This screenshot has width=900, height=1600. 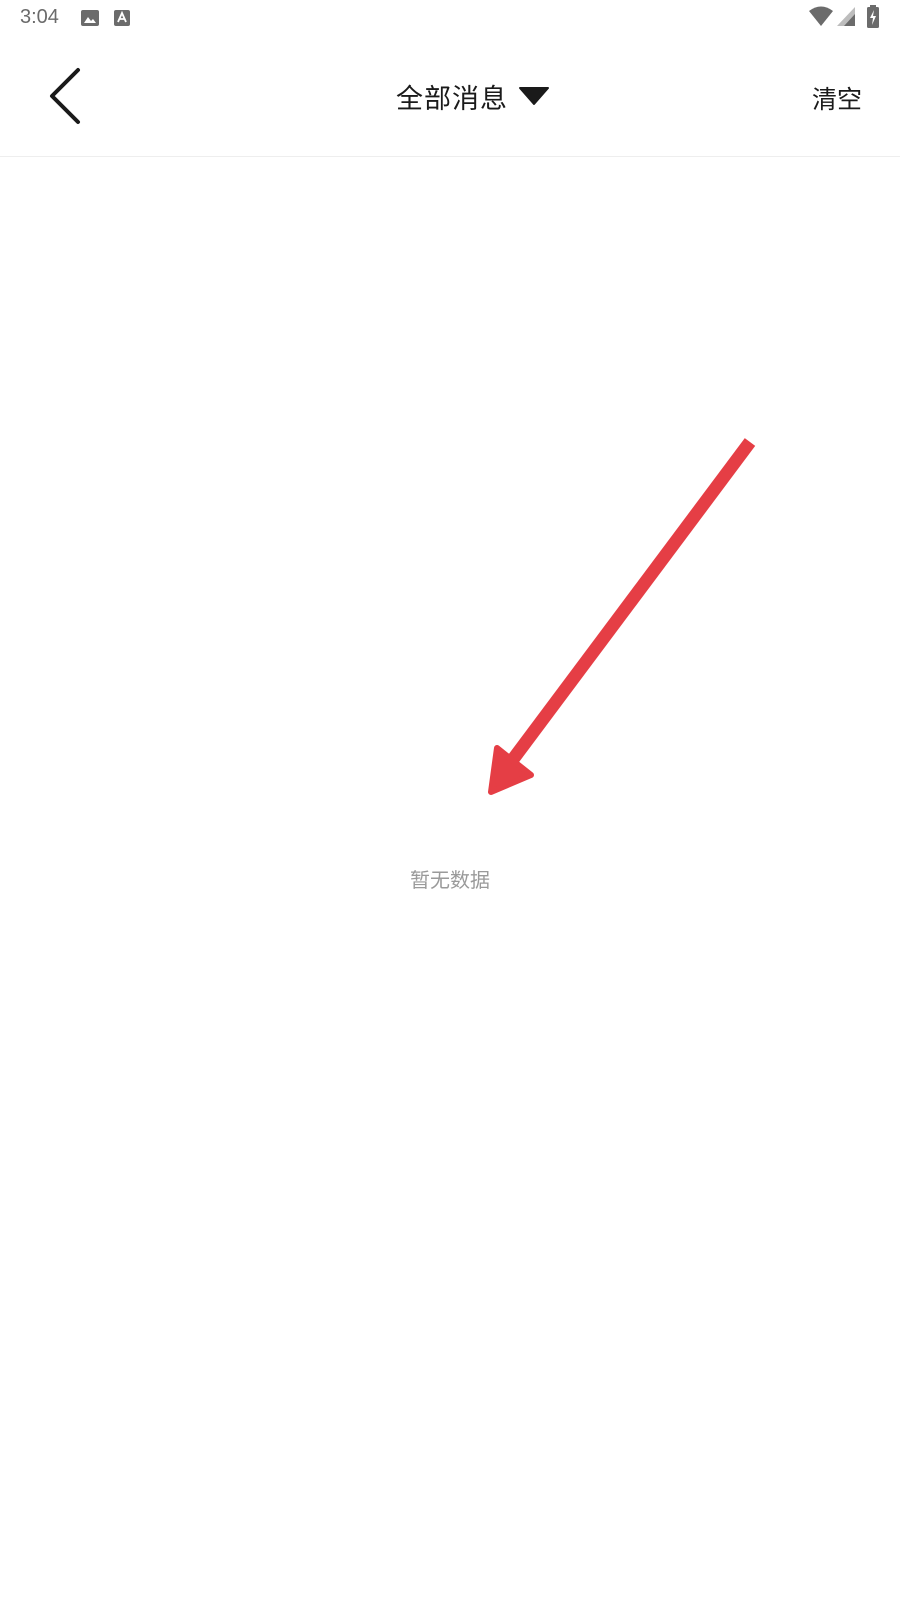 I want to click on cell-signal-icon, so click(x=846, y=19).